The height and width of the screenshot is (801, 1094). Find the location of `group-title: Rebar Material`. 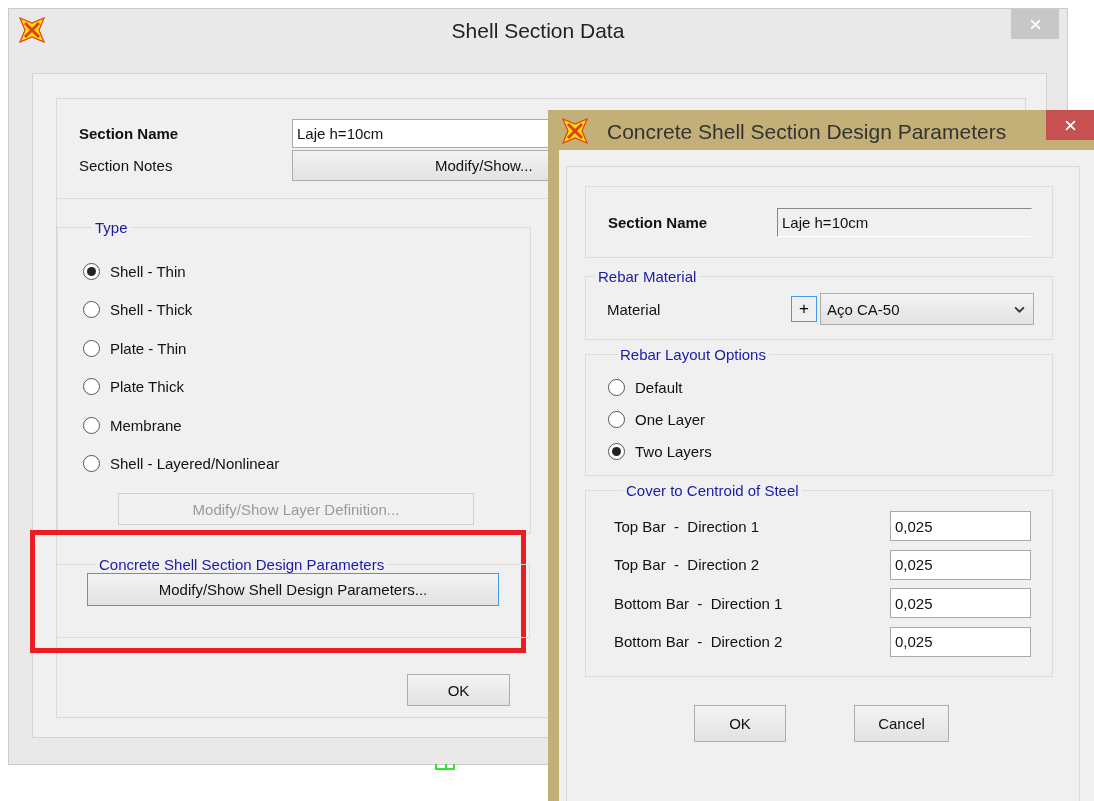

group-title: Rebar Material is located at coordinates (647, 276).